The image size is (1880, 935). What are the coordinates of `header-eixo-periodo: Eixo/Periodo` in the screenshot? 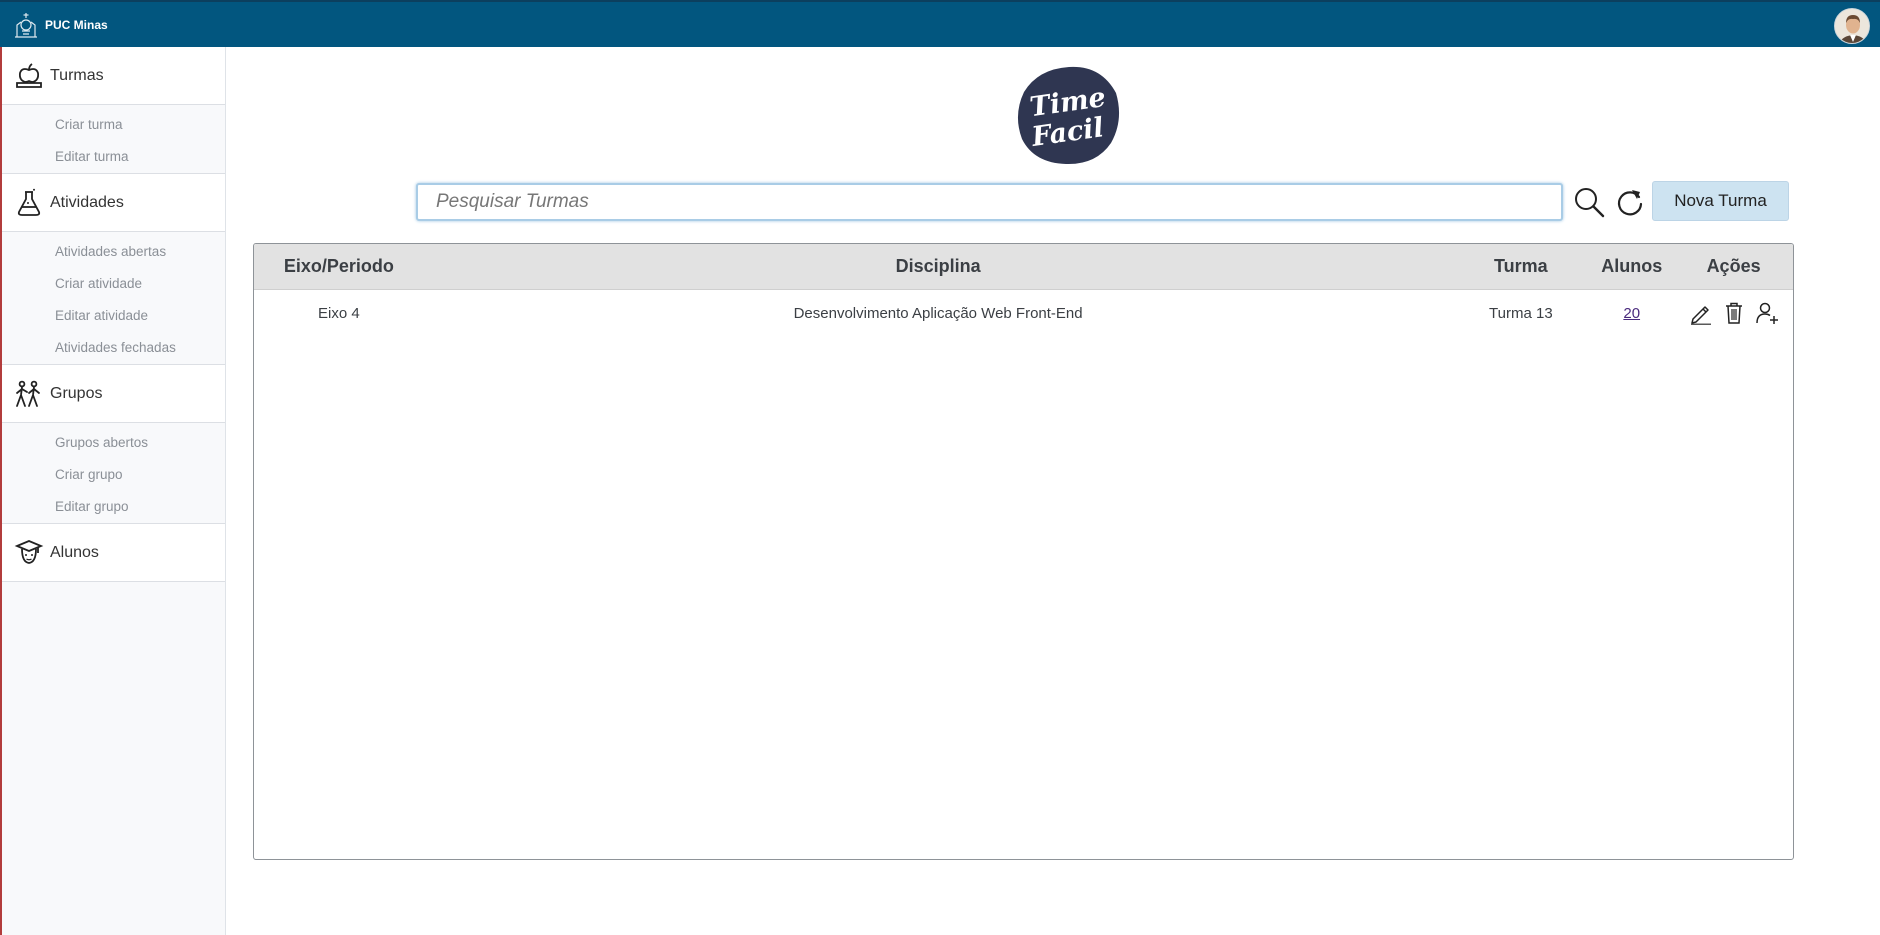 It's located at (339, 266).